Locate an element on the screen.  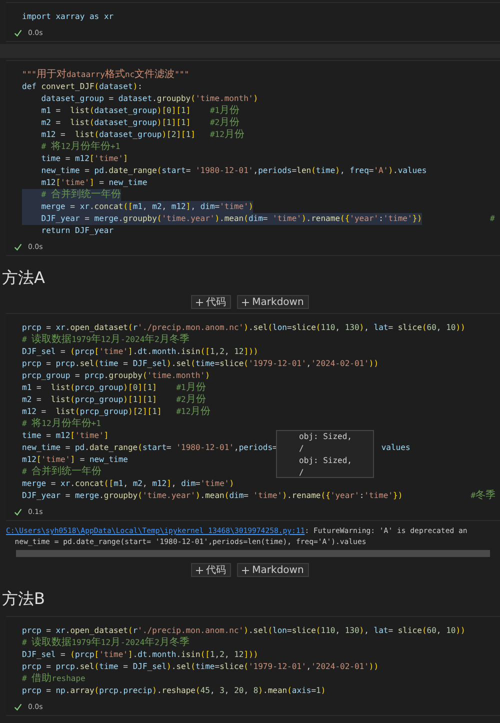
code-line: m1 = list(dataset_group)[0][1] #1月份 is located at coordinates (140, 111).